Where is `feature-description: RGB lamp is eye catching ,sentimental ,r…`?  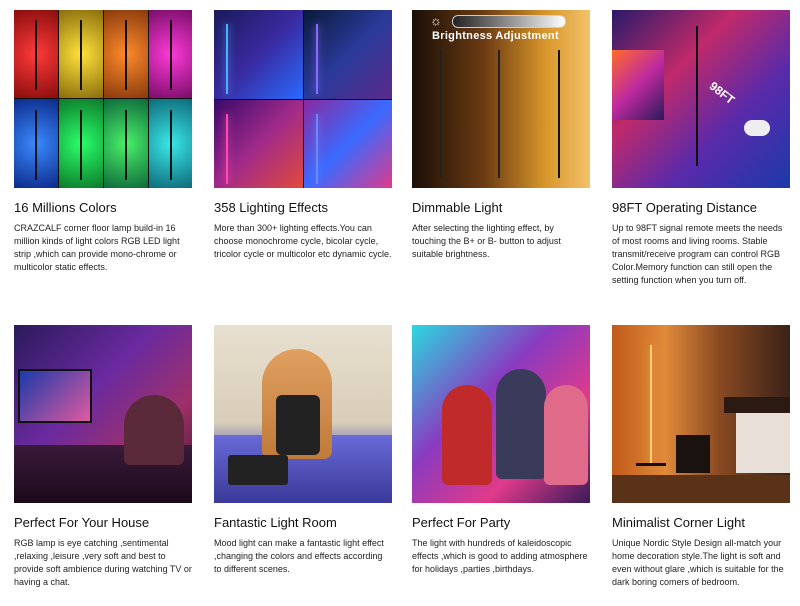 feature-description: RGB lamp is eye catching ,sentimental ,r… is located at coordinates (103, 562).